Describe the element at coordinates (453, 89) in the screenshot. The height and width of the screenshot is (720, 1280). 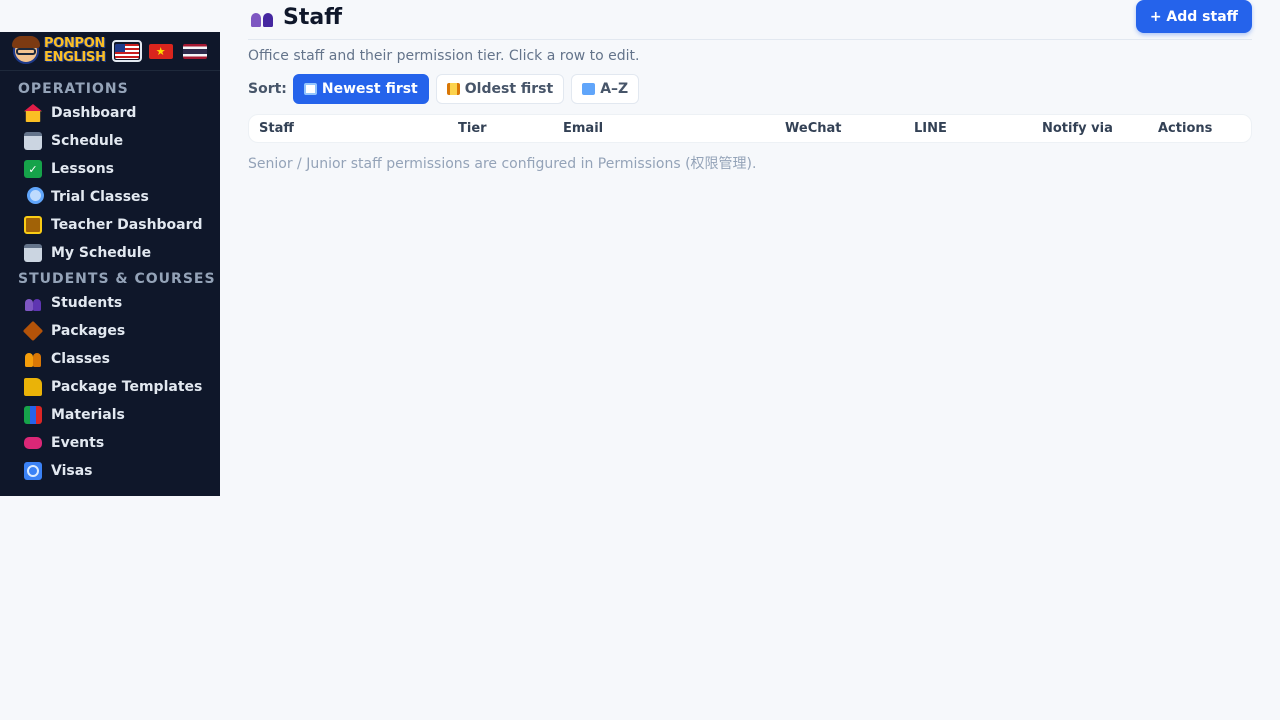
I see `scroll-icon` at that location.